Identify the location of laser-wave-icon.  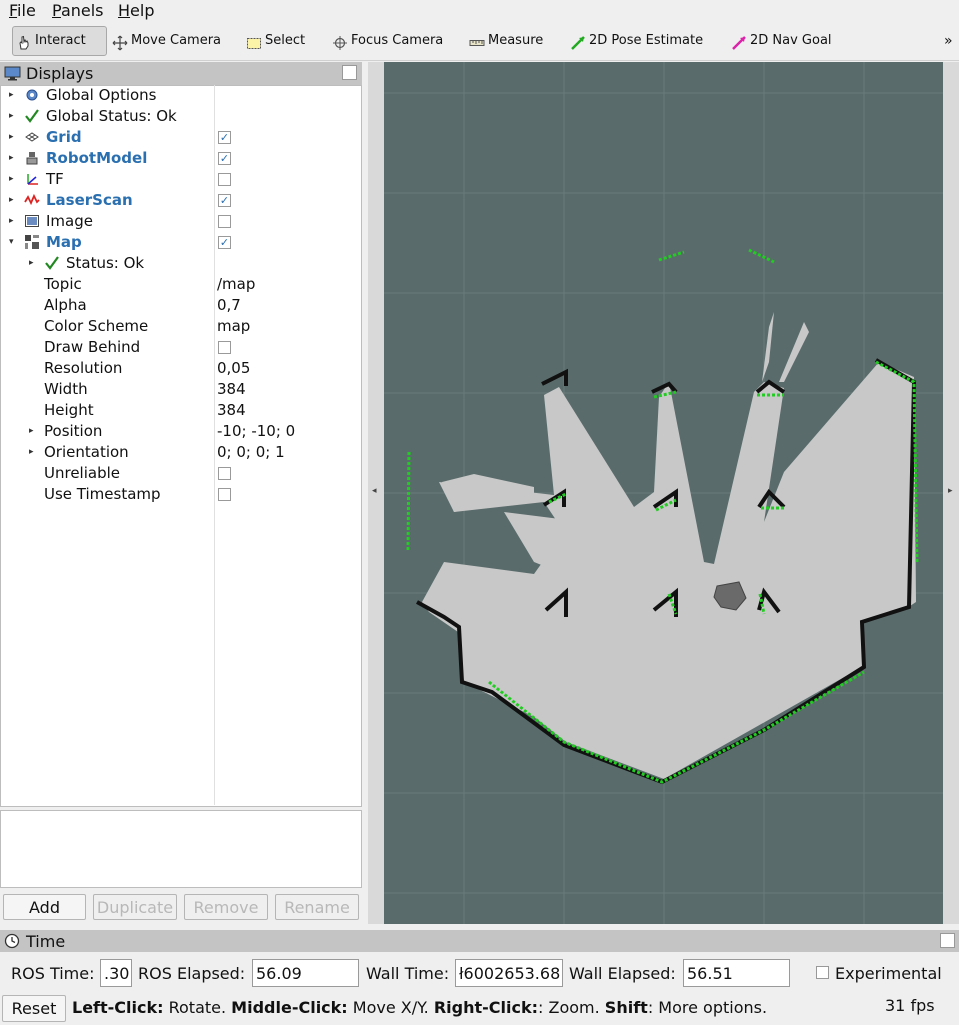
(32, 200).